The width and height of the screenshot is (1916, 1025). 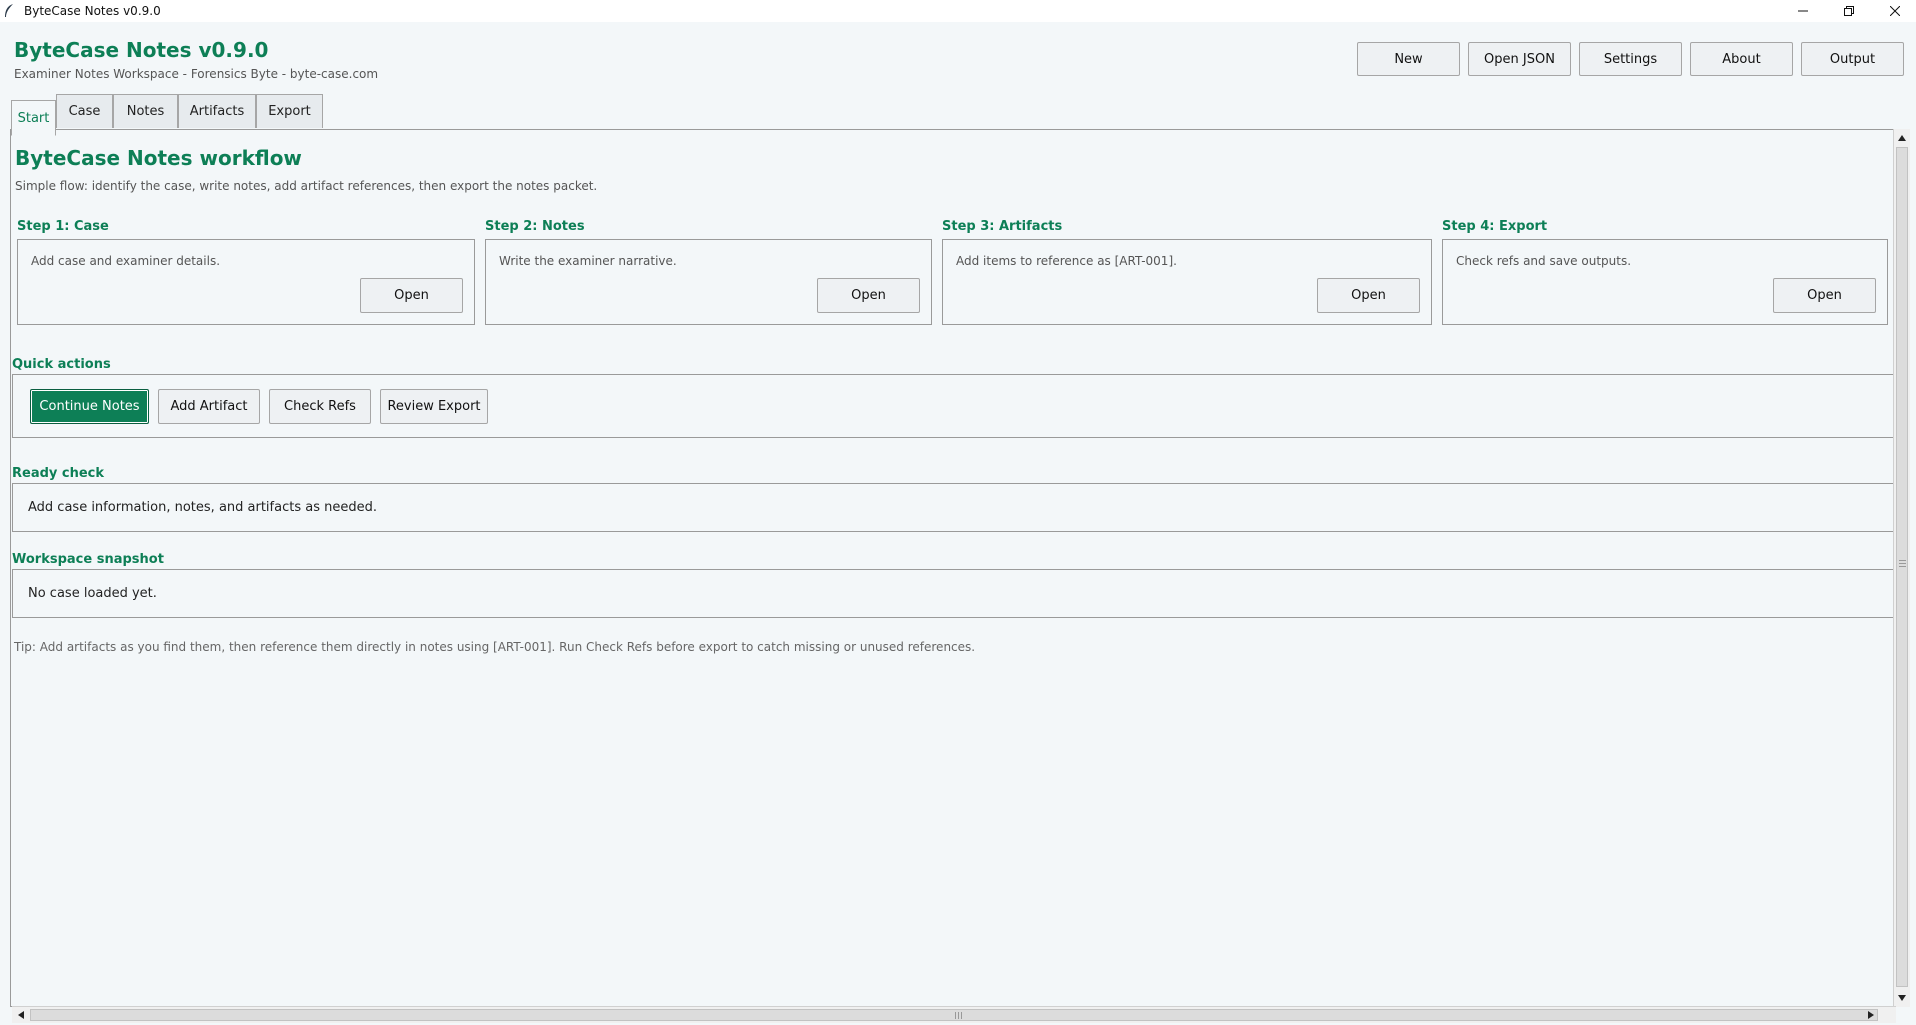 What do you see at coordinates (1066, 261) in the screenshot?
I see `step-3-text: Add items to reference as [ART-001].` at bounding box center [1066, 261].